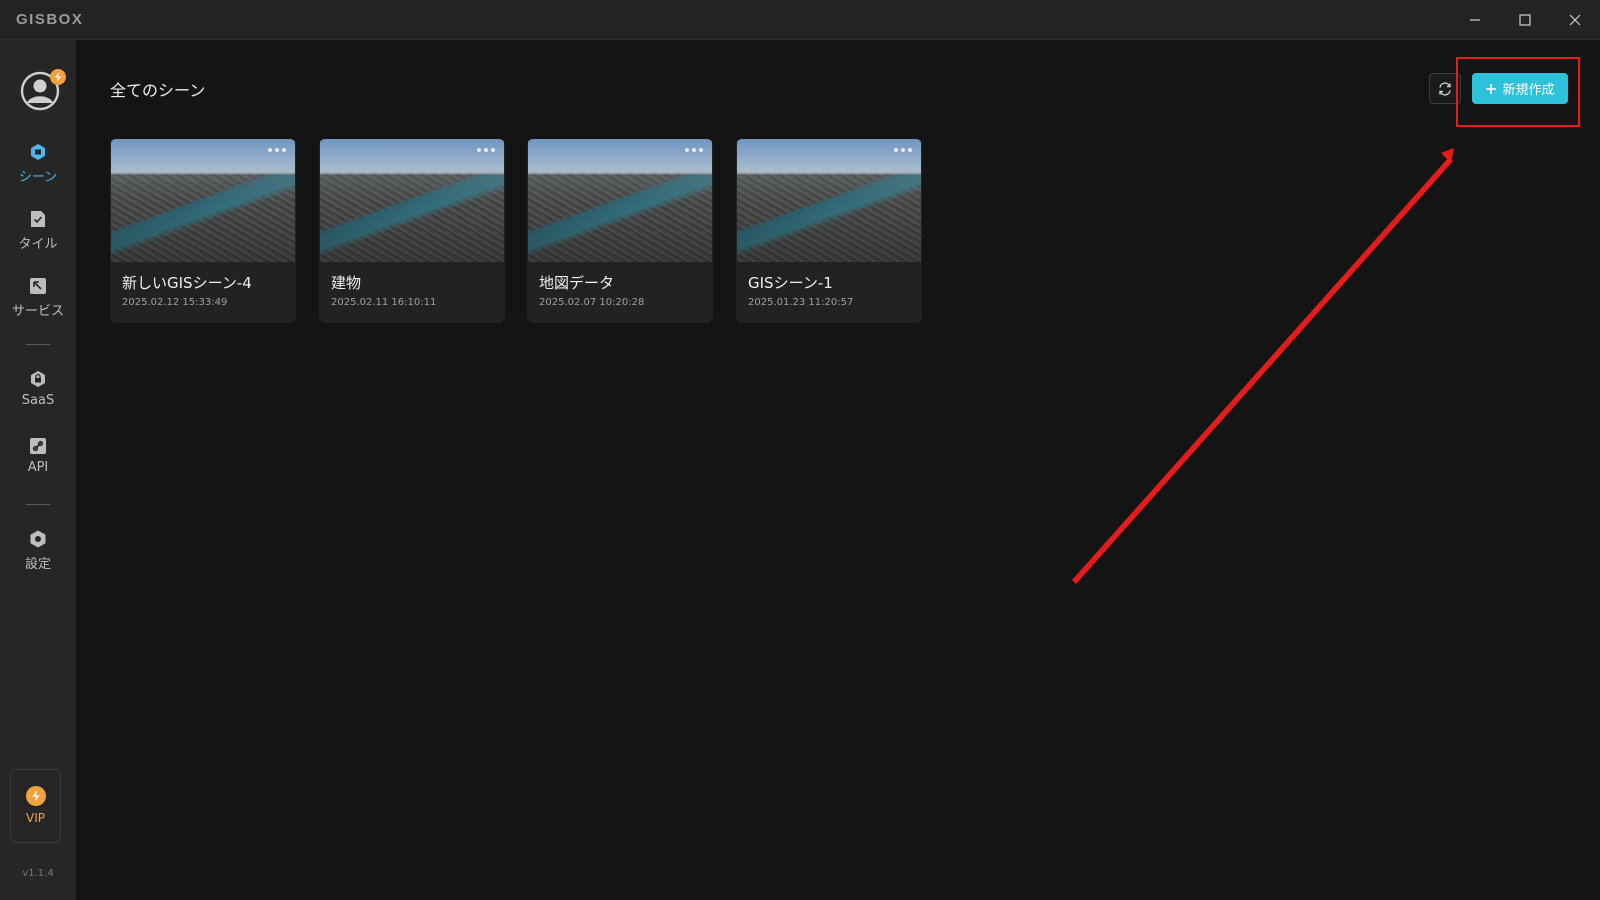 This screenshot has height=900, width=1600. What do you see at coordinates (38, 539) in the screenshot?
I see `settings-icon` at bounding box center [38, 539].